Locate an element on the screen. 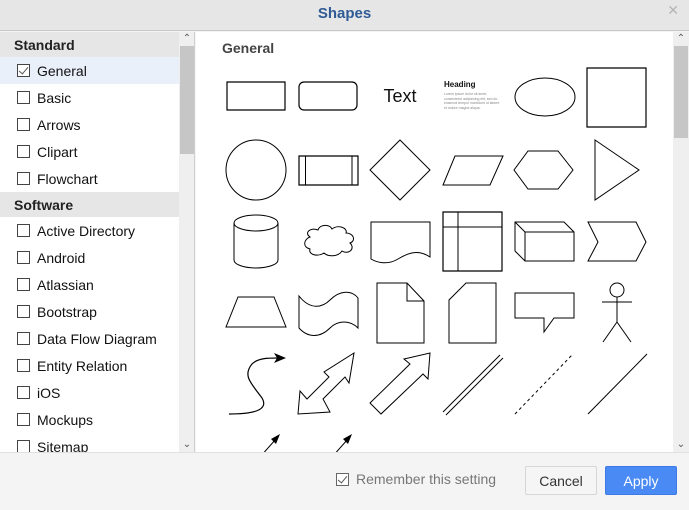  library-item-android: Android is located at coordinates (89, 257).